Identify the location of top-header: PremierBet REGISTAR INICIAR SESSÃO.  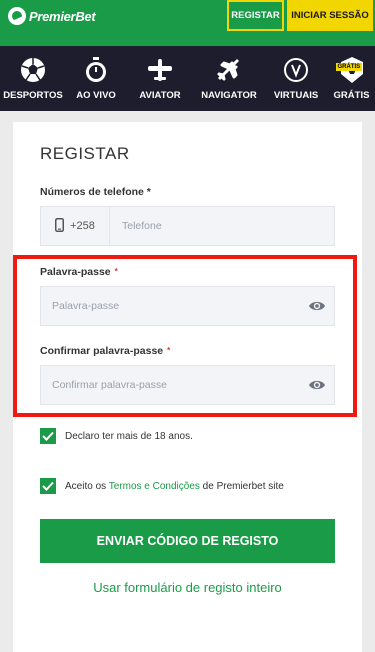
(187, 23).